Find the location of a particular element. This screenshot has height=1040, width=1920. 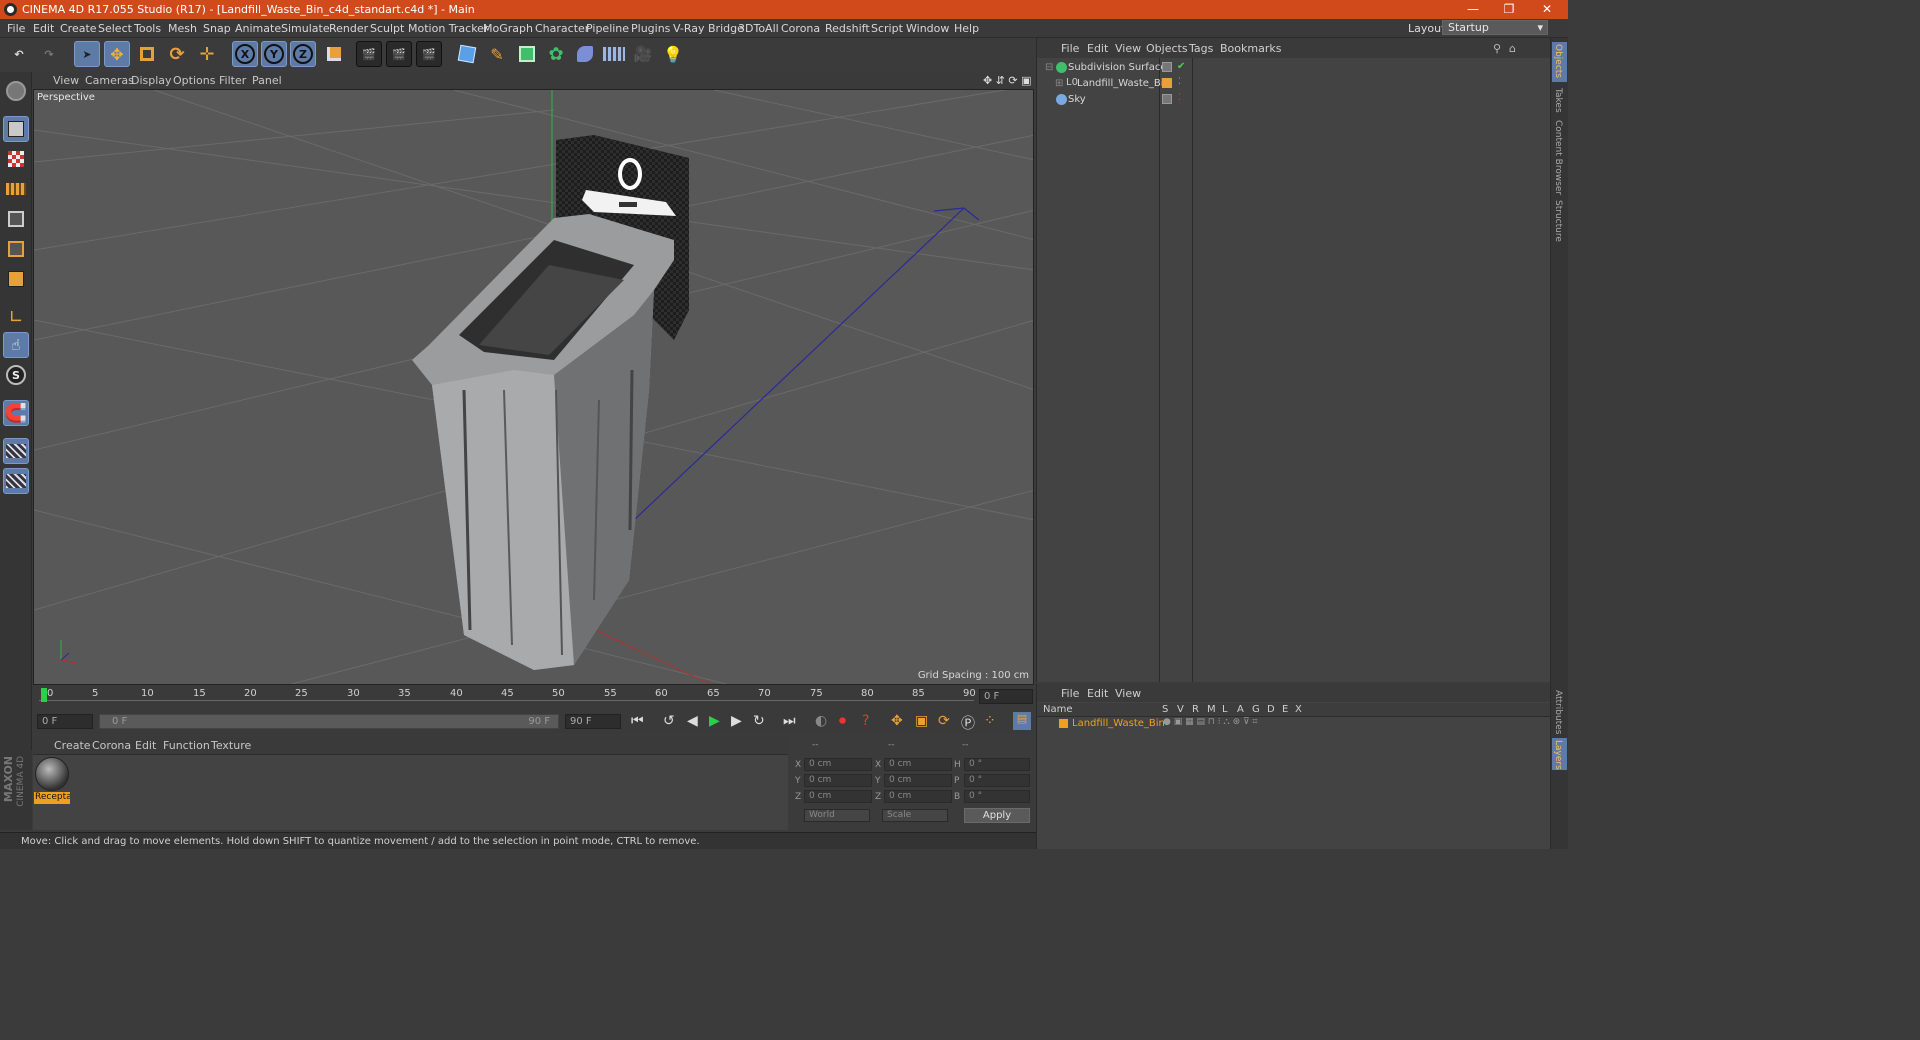

side-tab-layers: Layers is located at coordinates (1558, 755).